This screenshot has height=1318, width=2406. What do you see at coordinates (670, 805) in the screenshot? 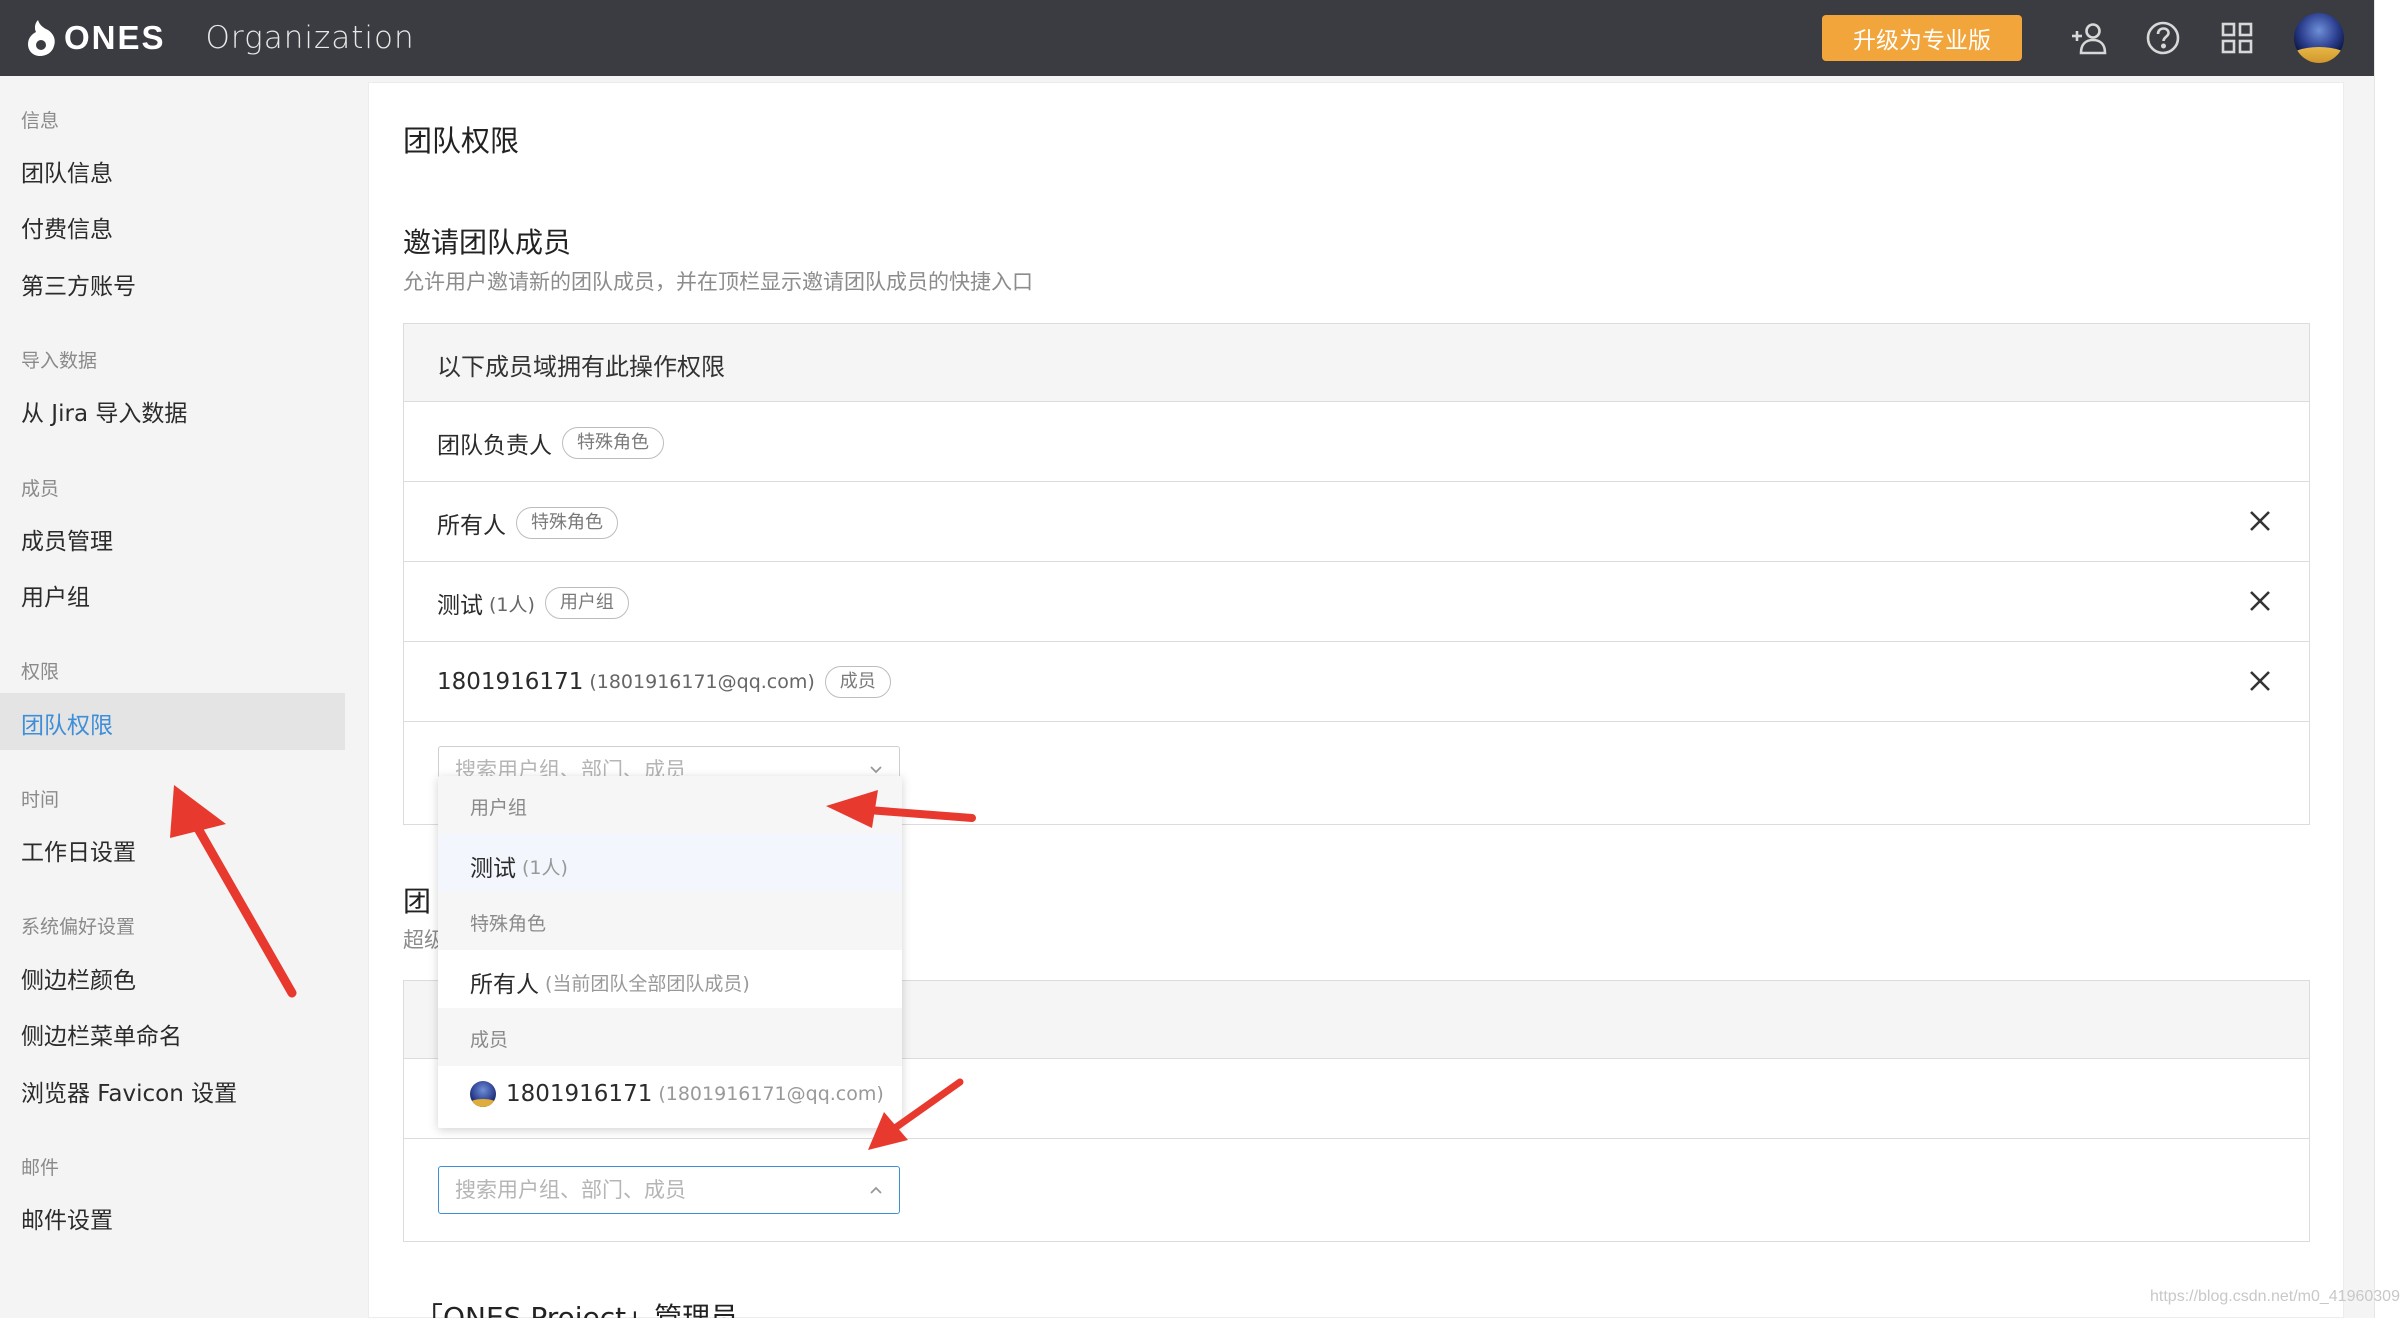
I see `dropdown-group-header: 用户组` at bounding box center [670, 805].